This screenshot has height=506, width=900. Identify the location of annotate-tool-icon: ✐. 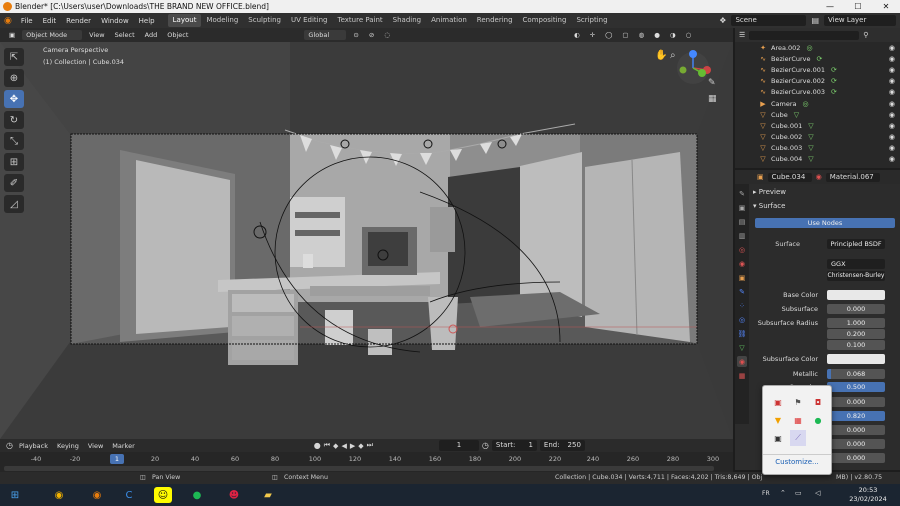
(14, 183).